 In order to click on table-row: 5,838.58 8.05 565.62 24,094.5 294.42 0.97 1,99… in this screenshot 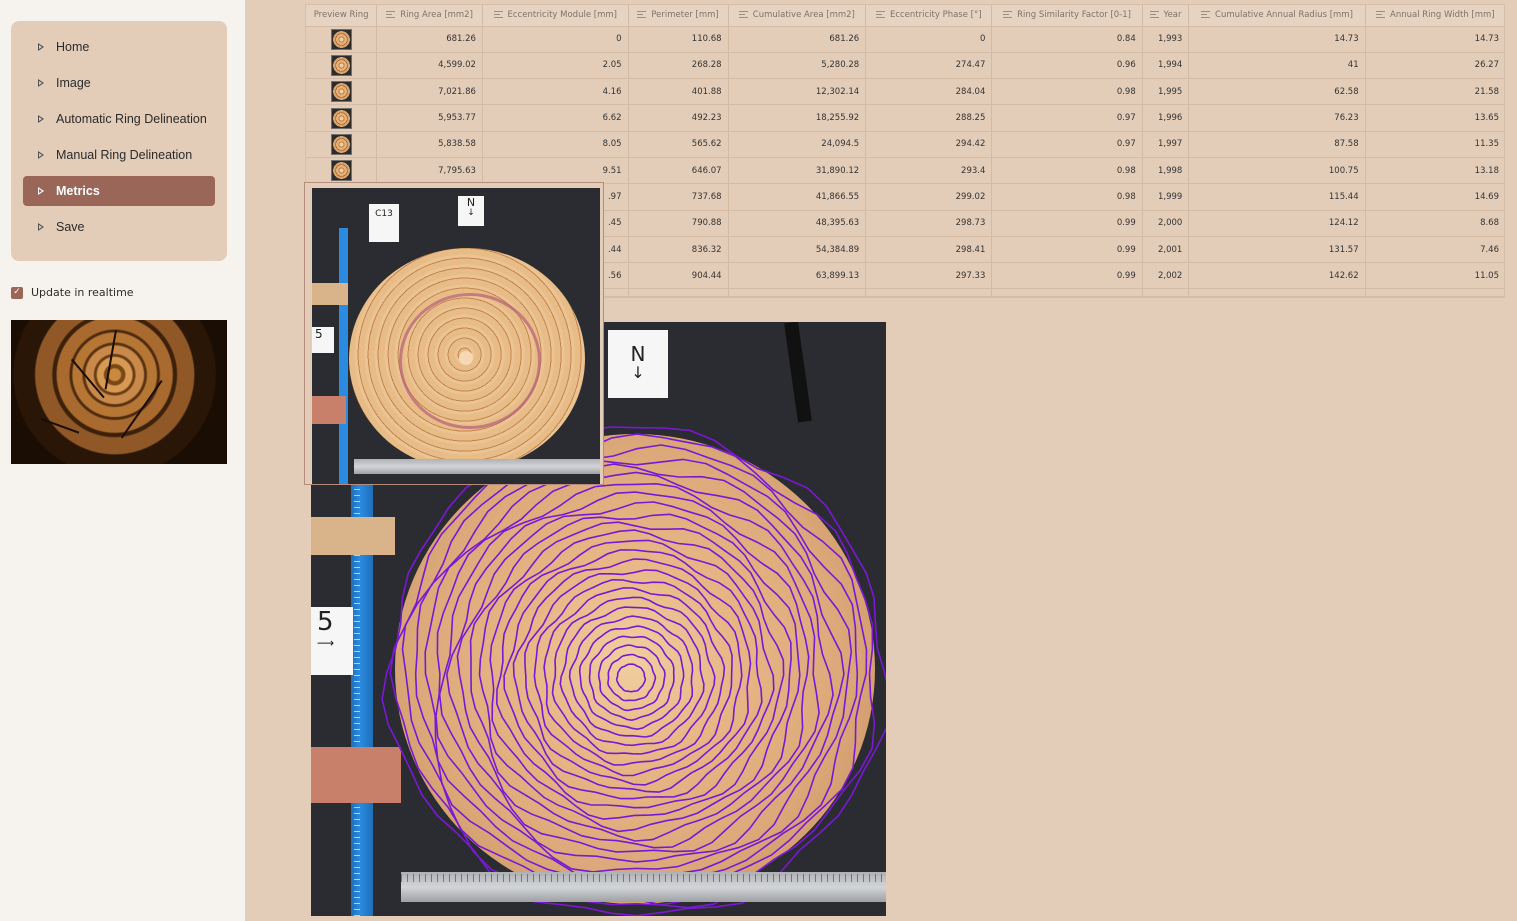, I will do `click(905, 144)`.